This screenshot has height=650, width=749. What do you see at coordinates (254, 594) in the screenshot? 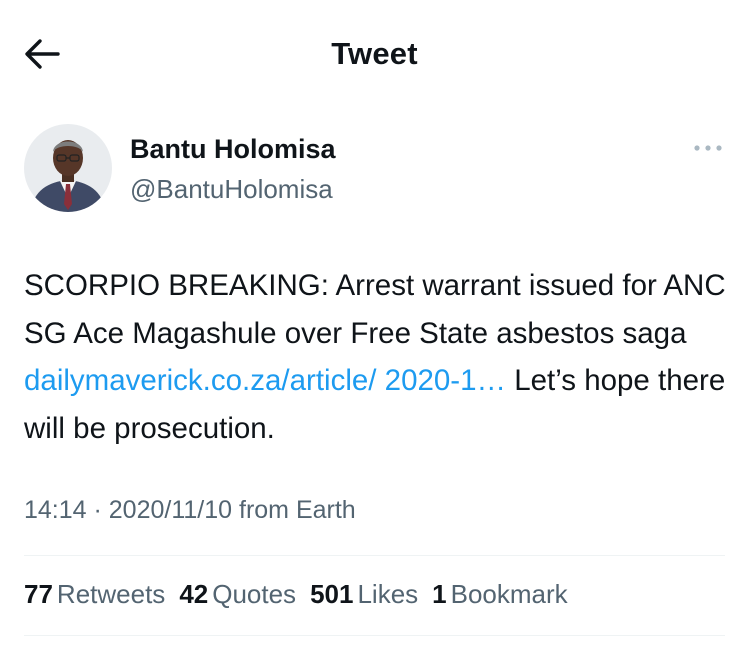
I see `quotes-label: Quotes` at bounding box center [254, 594].